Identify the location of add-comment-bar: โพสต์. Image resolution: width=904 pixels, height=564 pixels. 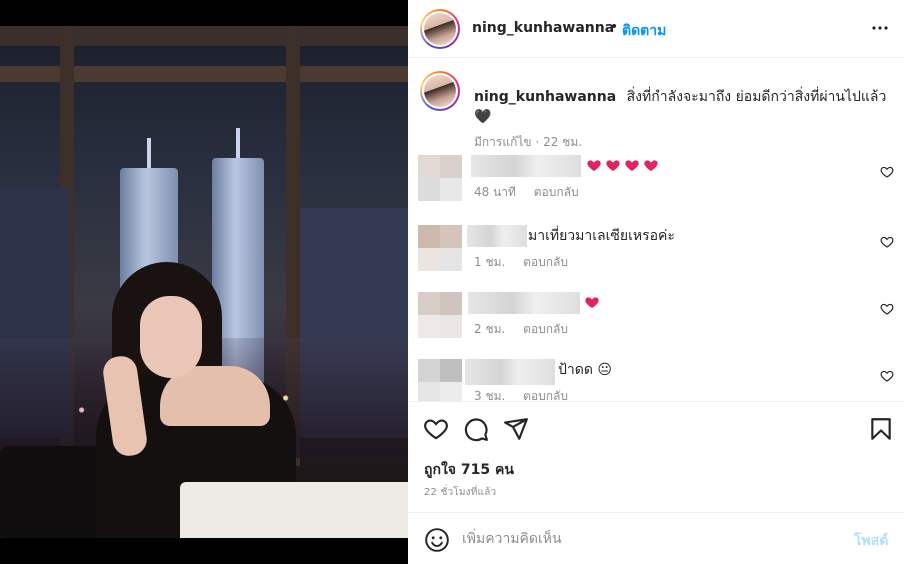
(656, 538).